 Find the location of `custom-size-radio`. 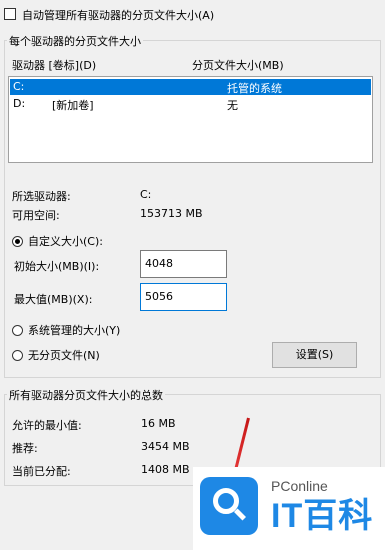

custom-size-radio is located at coordinates (17, 241).